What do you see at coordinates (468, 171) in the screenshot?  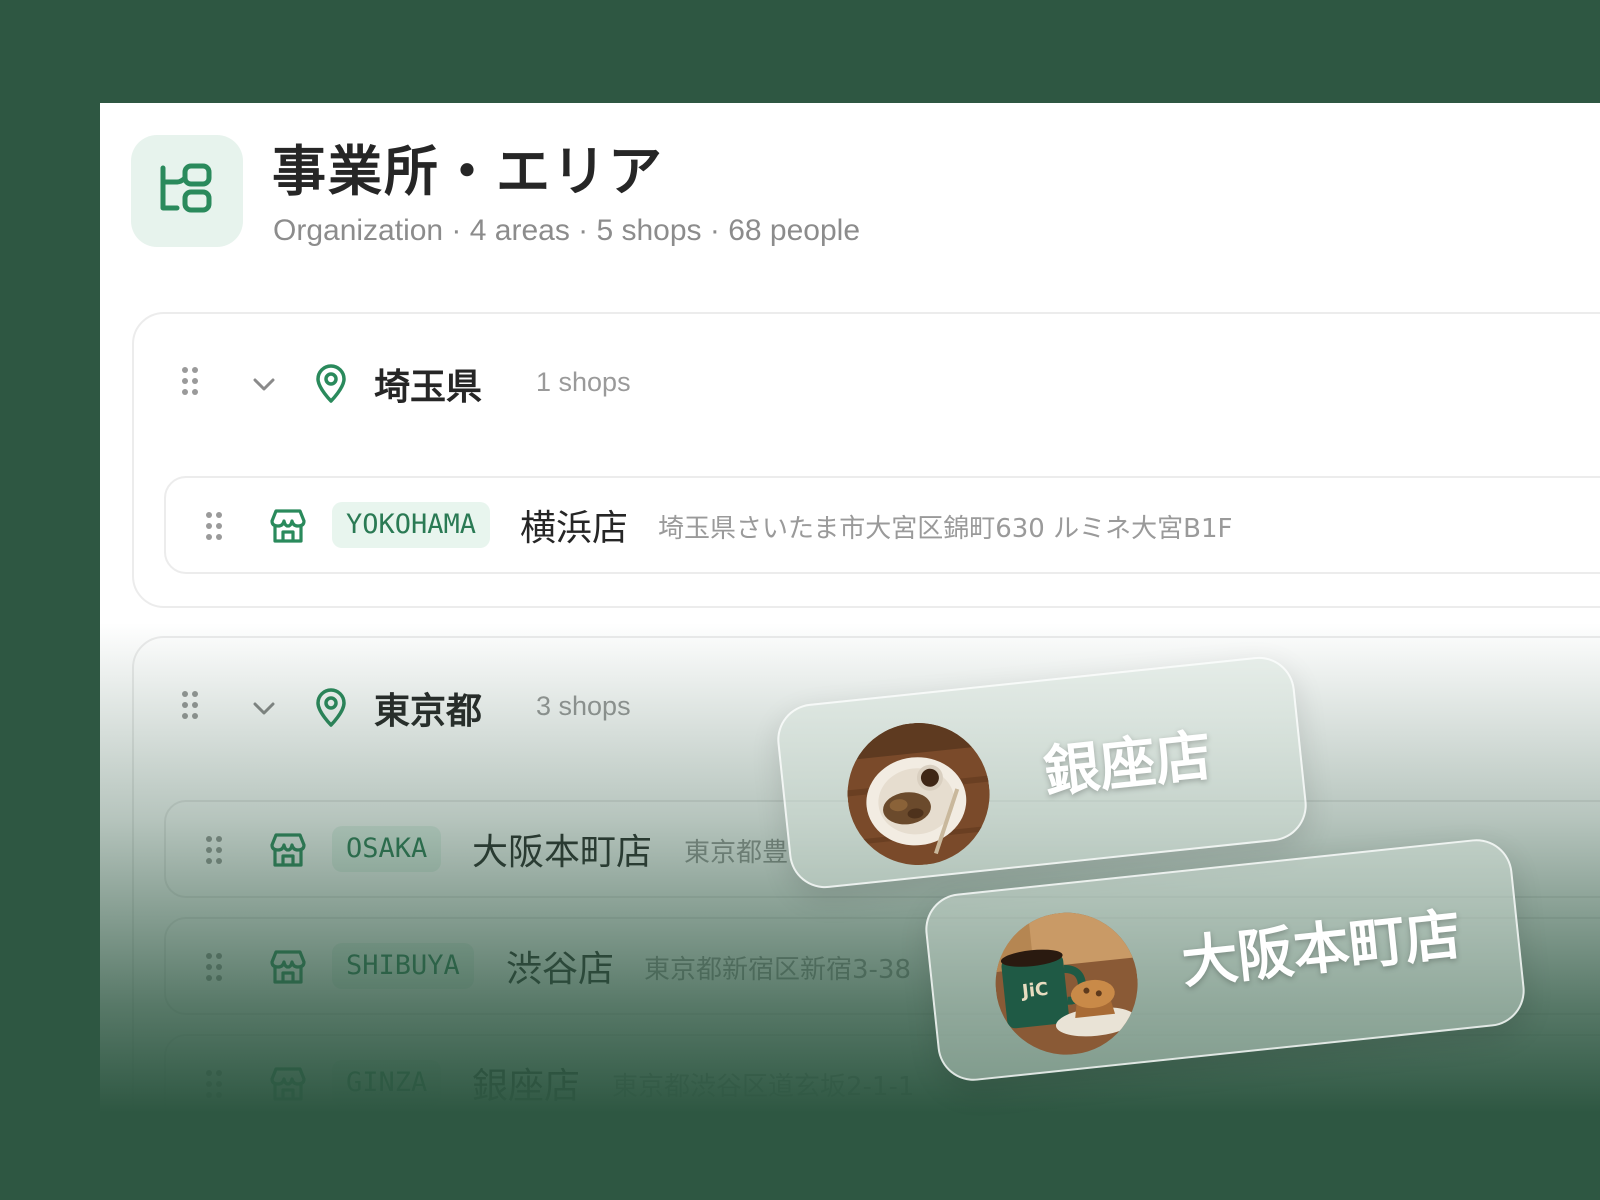 I see `page-title: 事業所・エリア` at bounding box center [468, 171].